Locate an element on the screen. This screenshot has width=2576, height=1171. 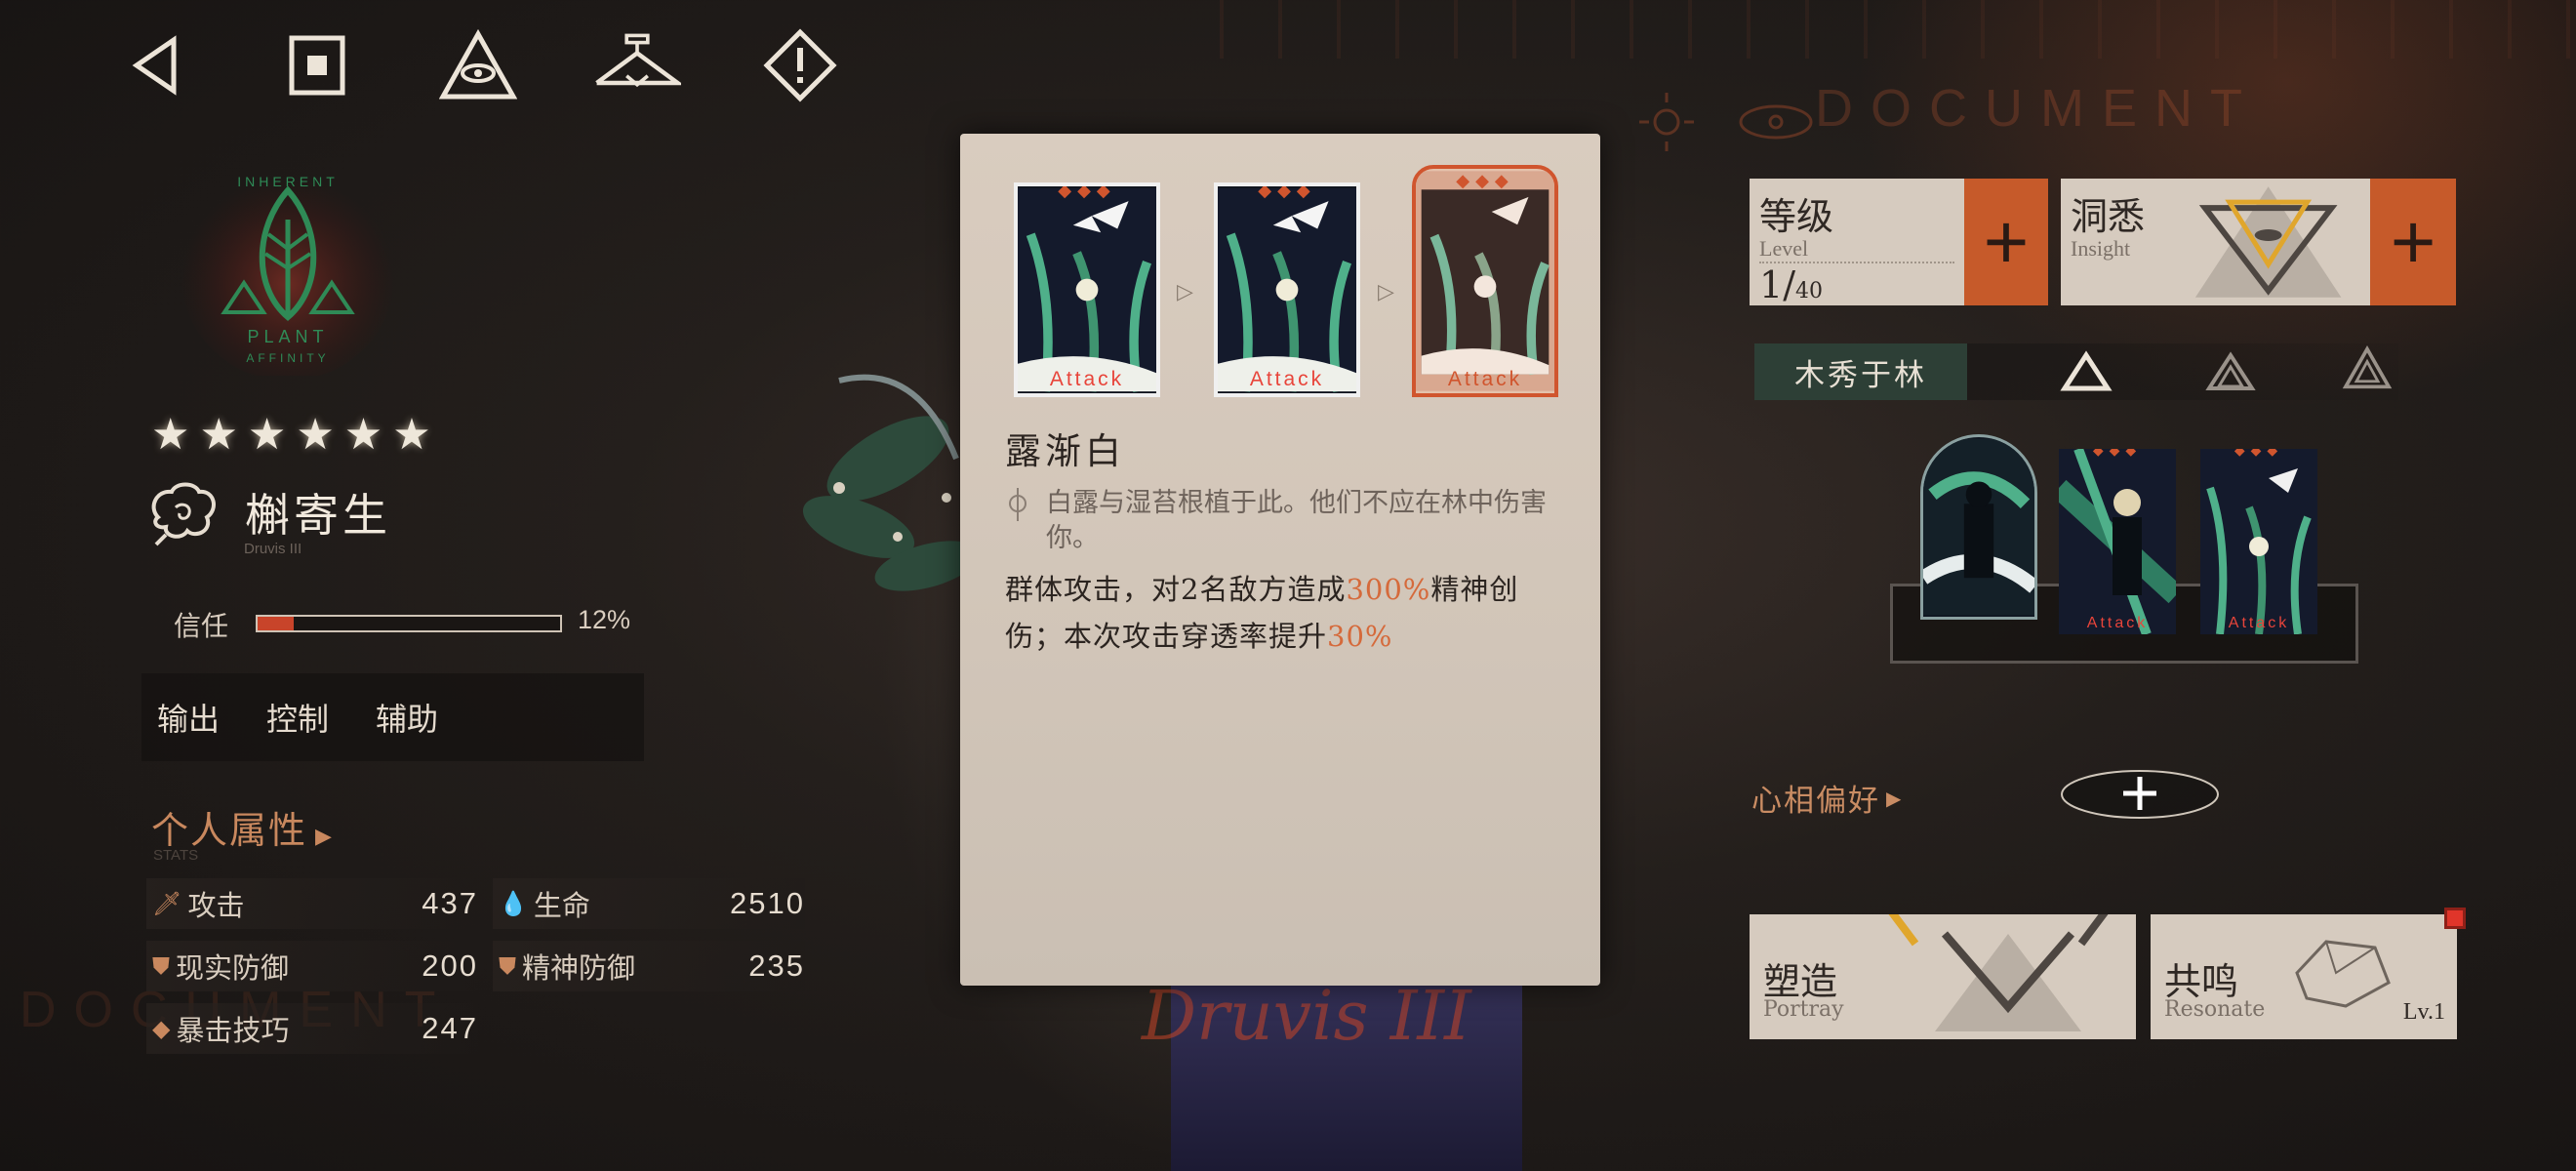
level-title-en: Level is located at coordinates (1784, 248).